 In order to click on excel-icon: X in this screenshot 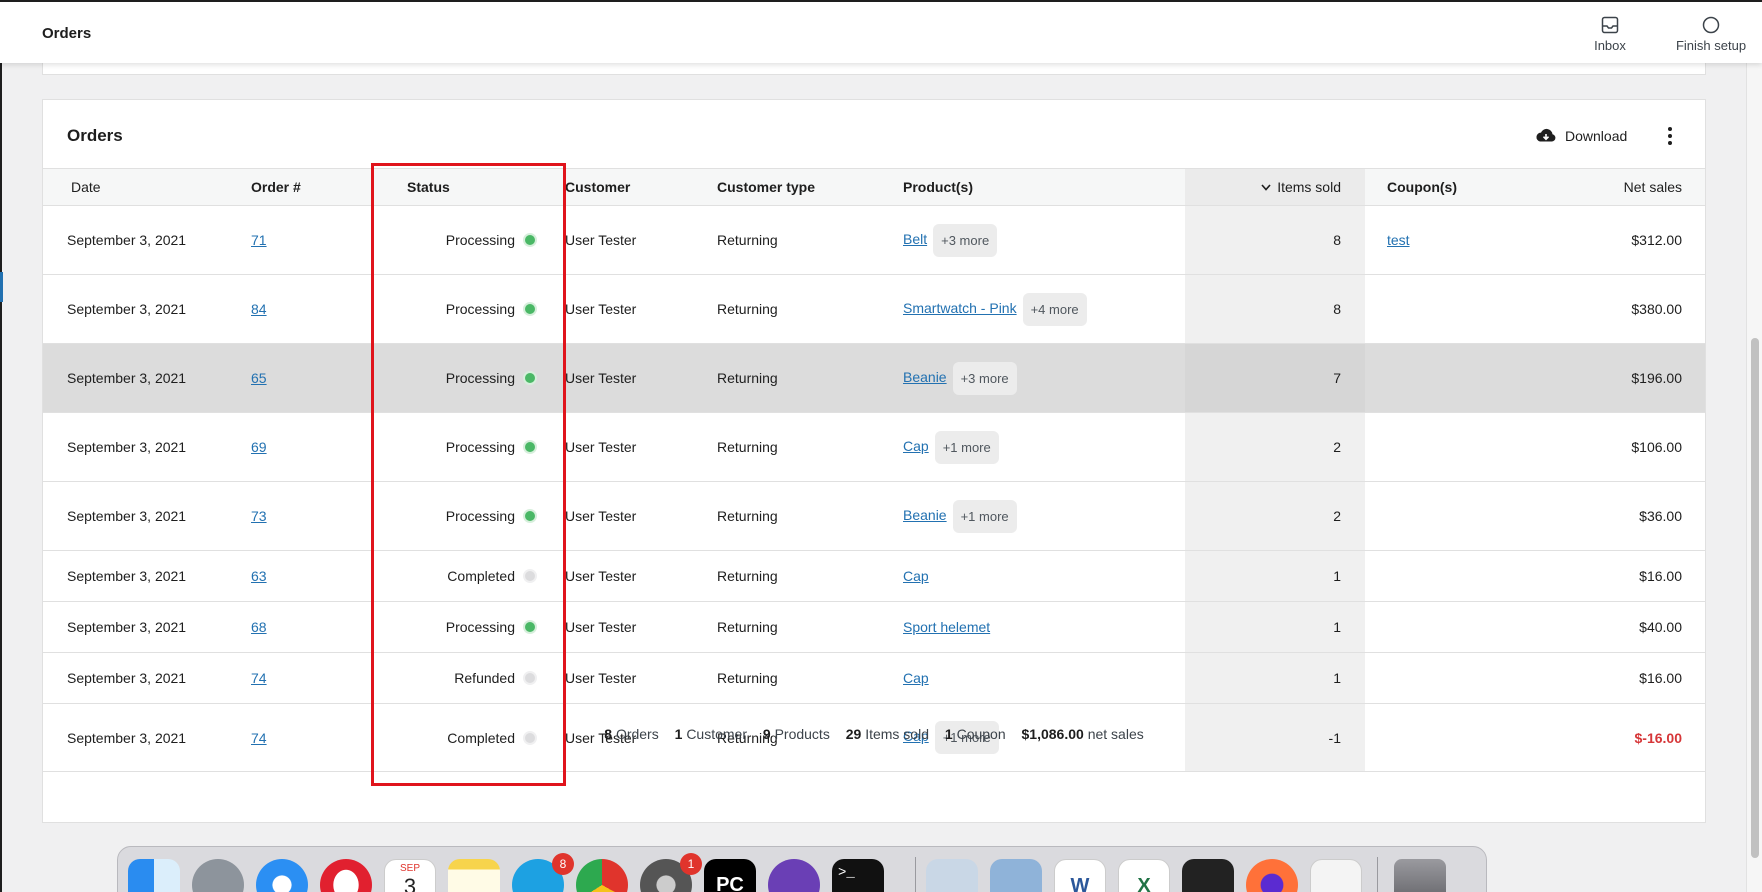, I will do `click(1144, 875)`.